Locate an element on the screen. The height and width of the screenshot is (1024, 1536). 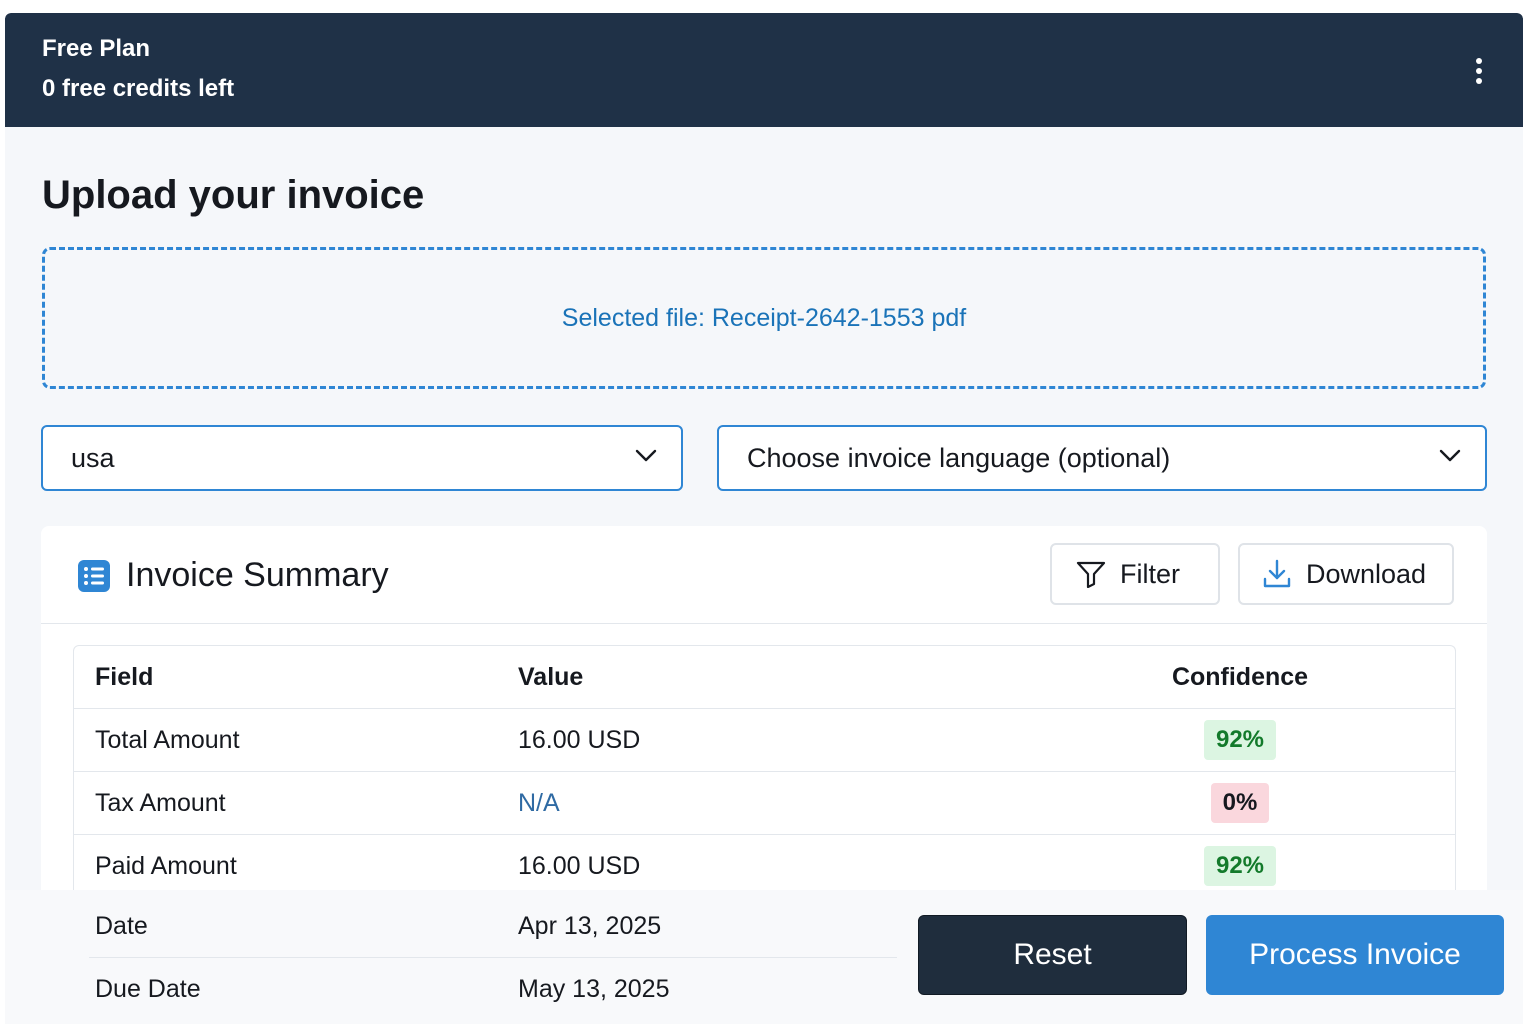
column-header-value: Value is located at coordinates (551, 676).